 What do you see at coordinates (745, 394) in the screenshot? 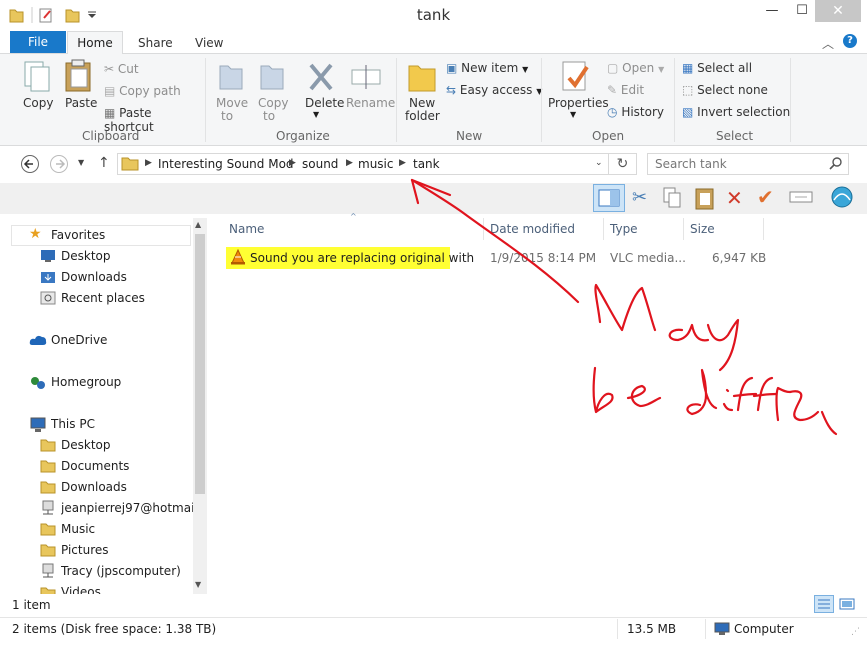
I see `annotation-letter-f` at bounding box center [745, 394].